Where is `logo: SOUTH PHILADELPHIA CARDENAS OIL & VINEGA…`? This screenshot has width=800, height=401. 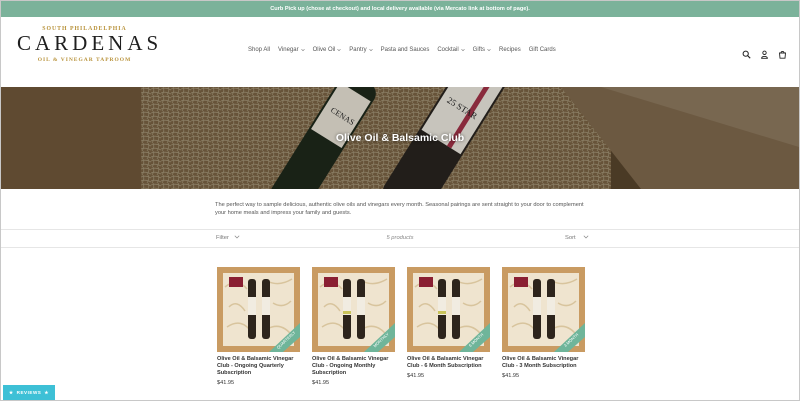 logo: SOUTH PHILADELPHIA CARDENAS OIL & VINEGA… is located at coordinates (90, 52).